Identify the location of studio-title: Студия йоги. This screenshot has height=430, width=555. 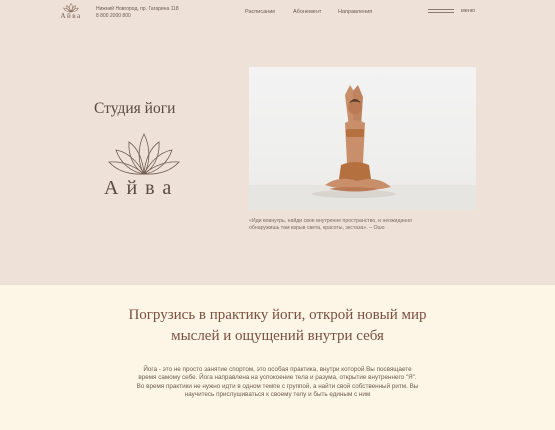
(135, 108).